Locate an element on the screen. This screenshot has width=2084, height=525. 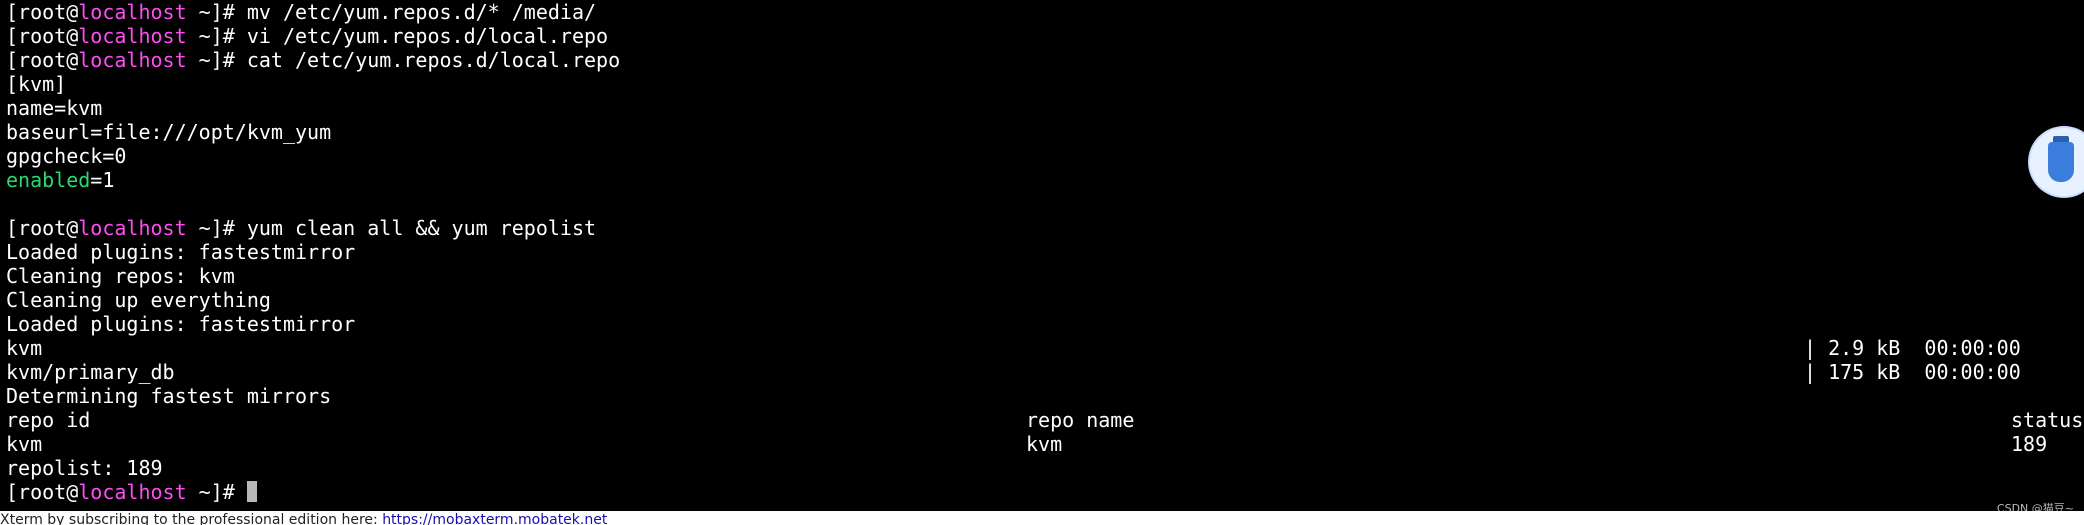
output-text: Cleaning repos: kvm is located at coordinates (120, 276).